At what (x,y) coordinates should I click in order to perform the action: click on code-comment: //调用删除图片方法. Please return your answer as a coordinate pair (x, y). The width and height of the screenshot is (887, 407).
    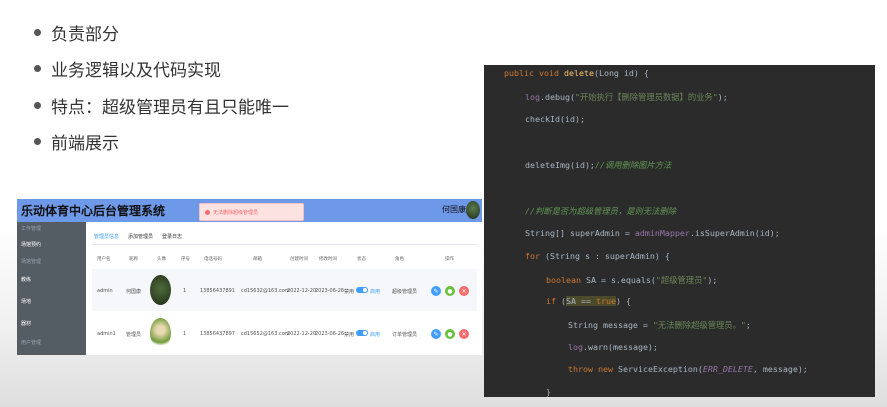
    Looking at the image, I should click on (633, 165).